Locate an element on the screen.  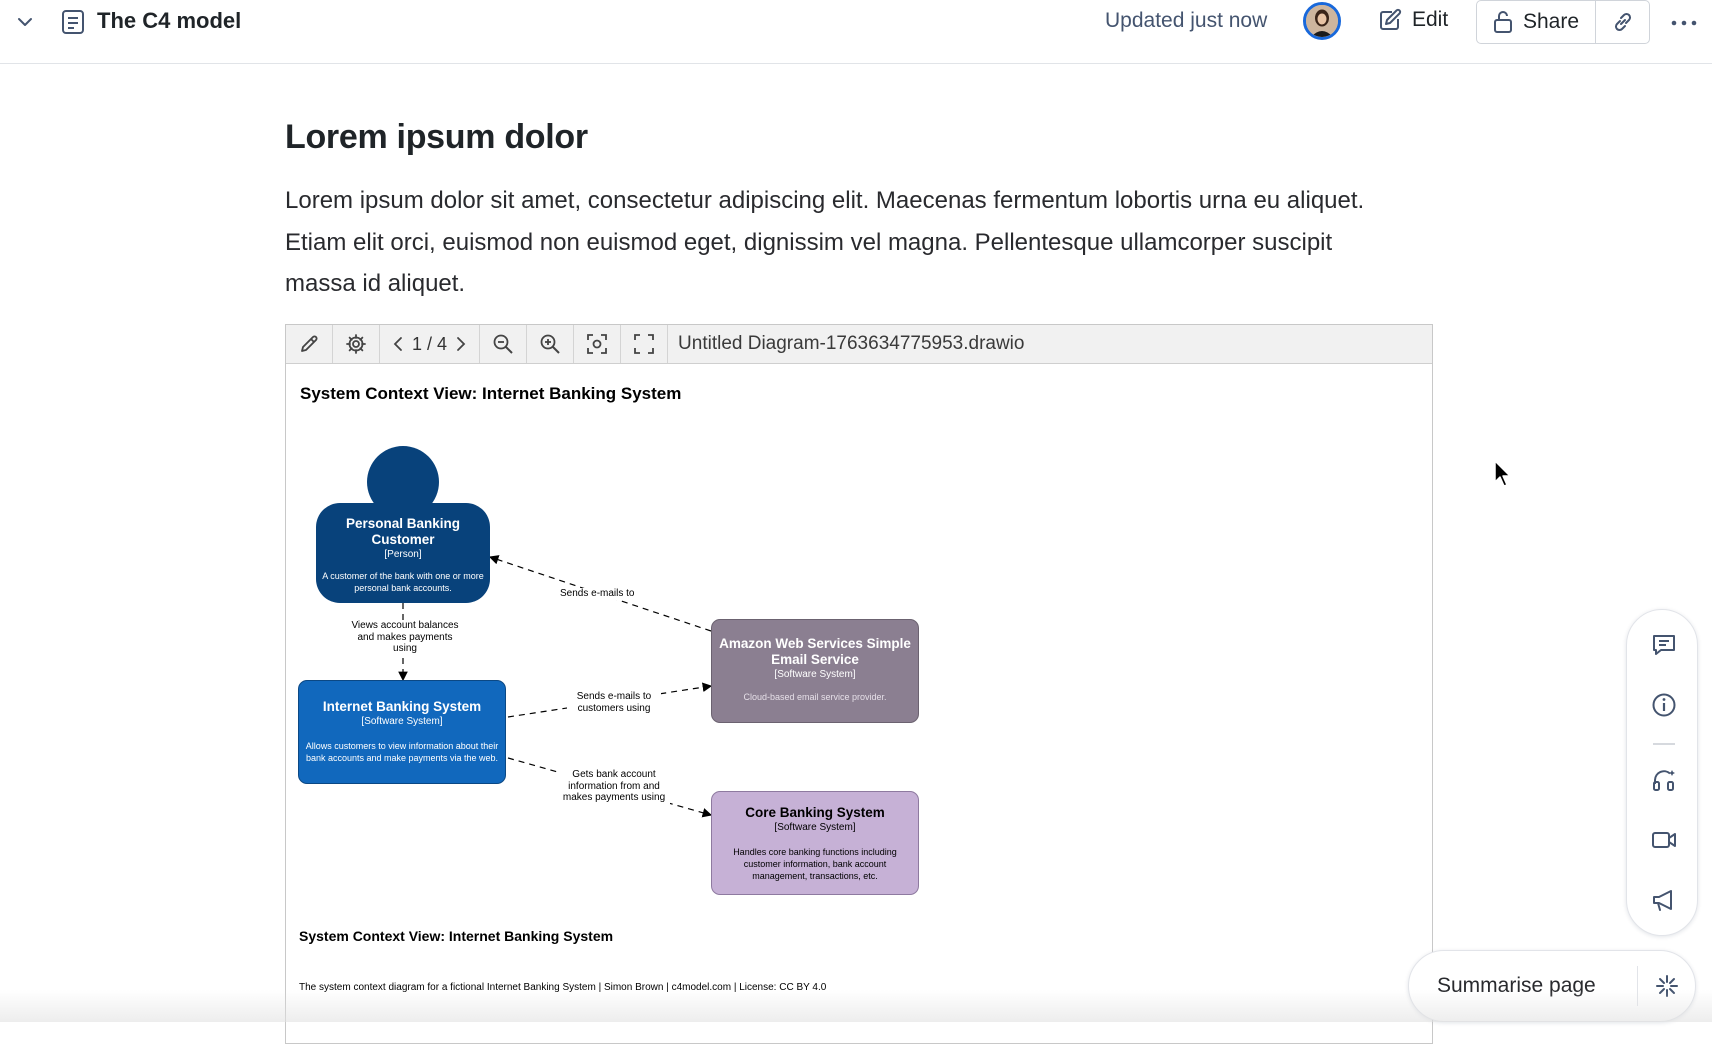
label-gets-line2: information from and is located at coordinates (614, 786).